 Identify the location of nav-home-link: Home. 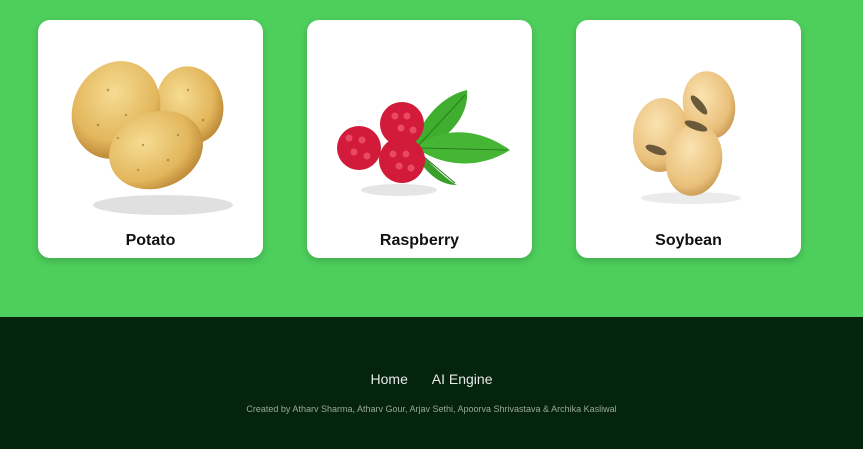
(389, 379).